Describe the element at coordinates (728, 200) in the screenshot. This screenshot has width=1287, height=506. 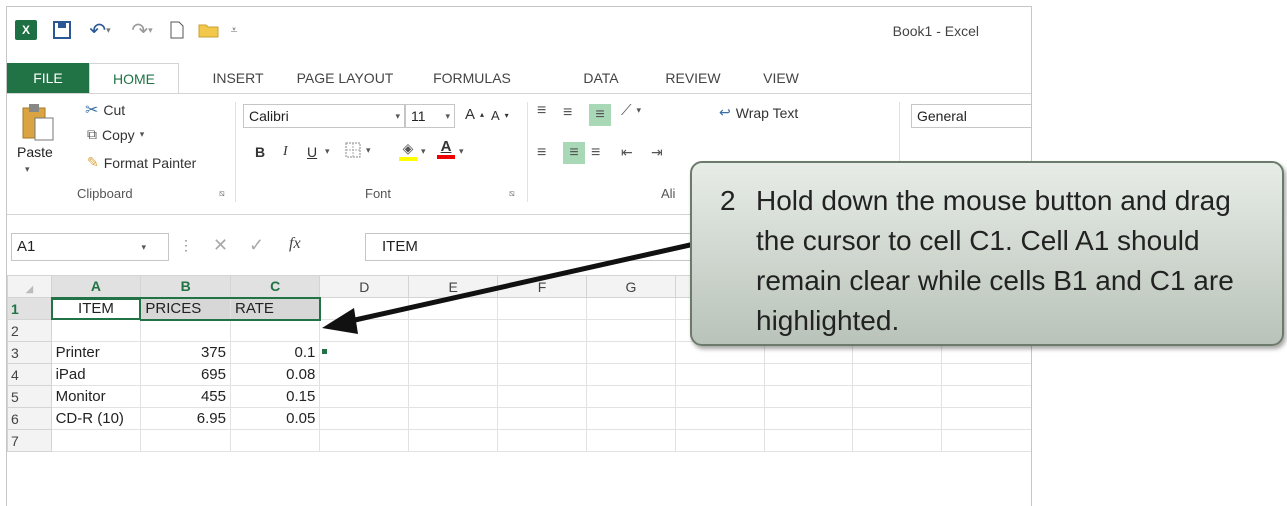
I see `step-number: 2` at that location.